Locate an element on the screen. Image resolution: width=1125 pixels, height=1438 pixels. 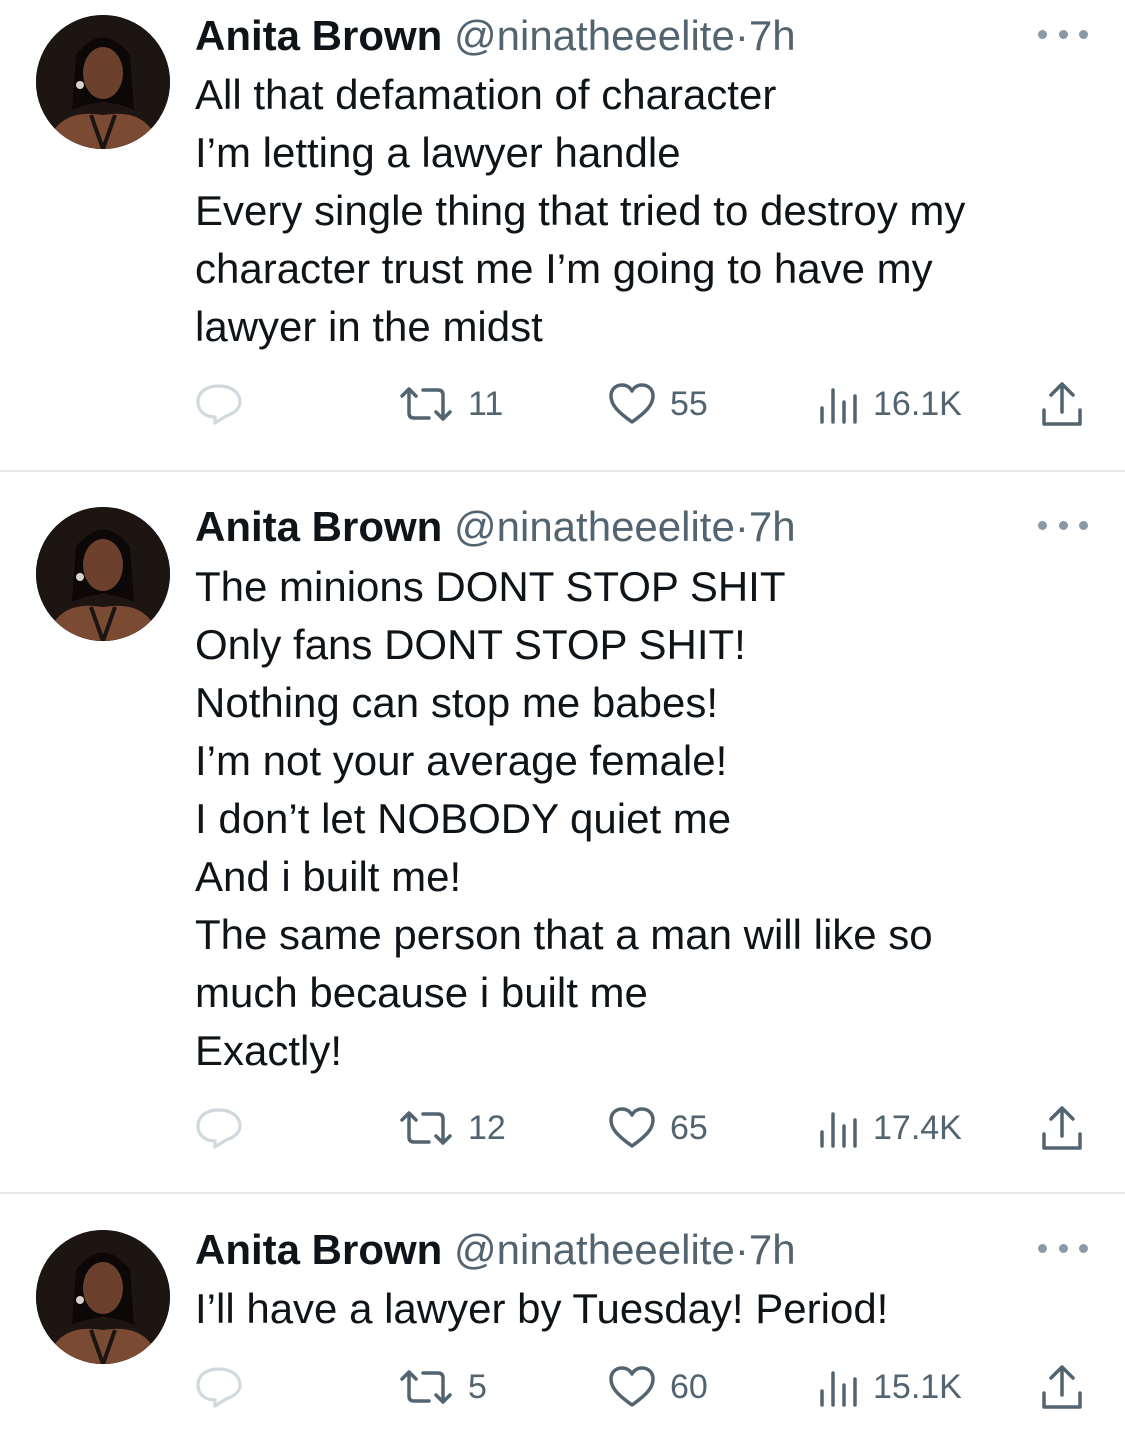
views-button: 16.1K is located at coordinates (889, 404).